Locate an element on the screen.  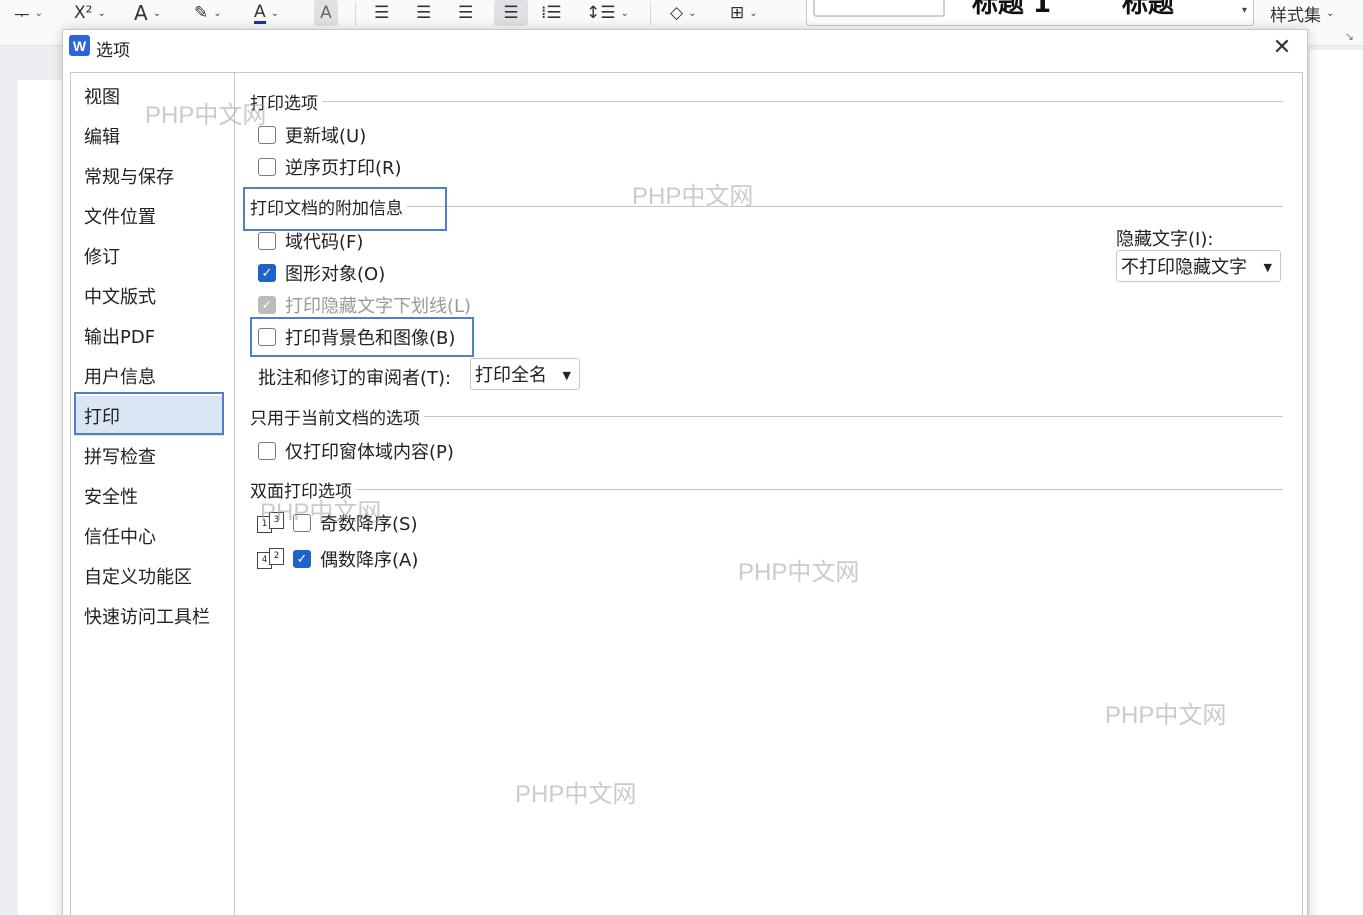
align-center-button: ☰ is located at coordinates (423, 13).